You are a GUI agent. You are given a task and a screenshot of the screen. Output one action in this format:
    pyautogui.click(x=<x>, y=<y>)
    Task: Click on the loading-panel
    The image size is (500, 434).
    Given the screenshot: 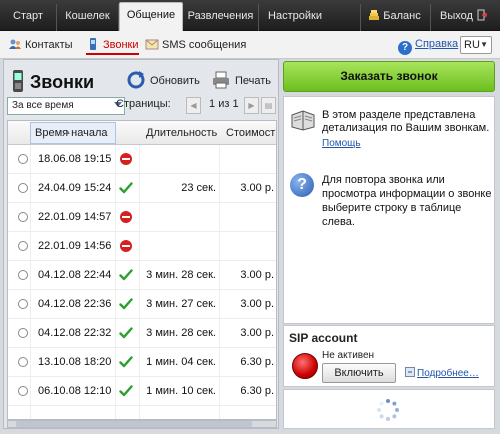 What is the action you would take?
    pyautogui.click(x=389, y=409)
    